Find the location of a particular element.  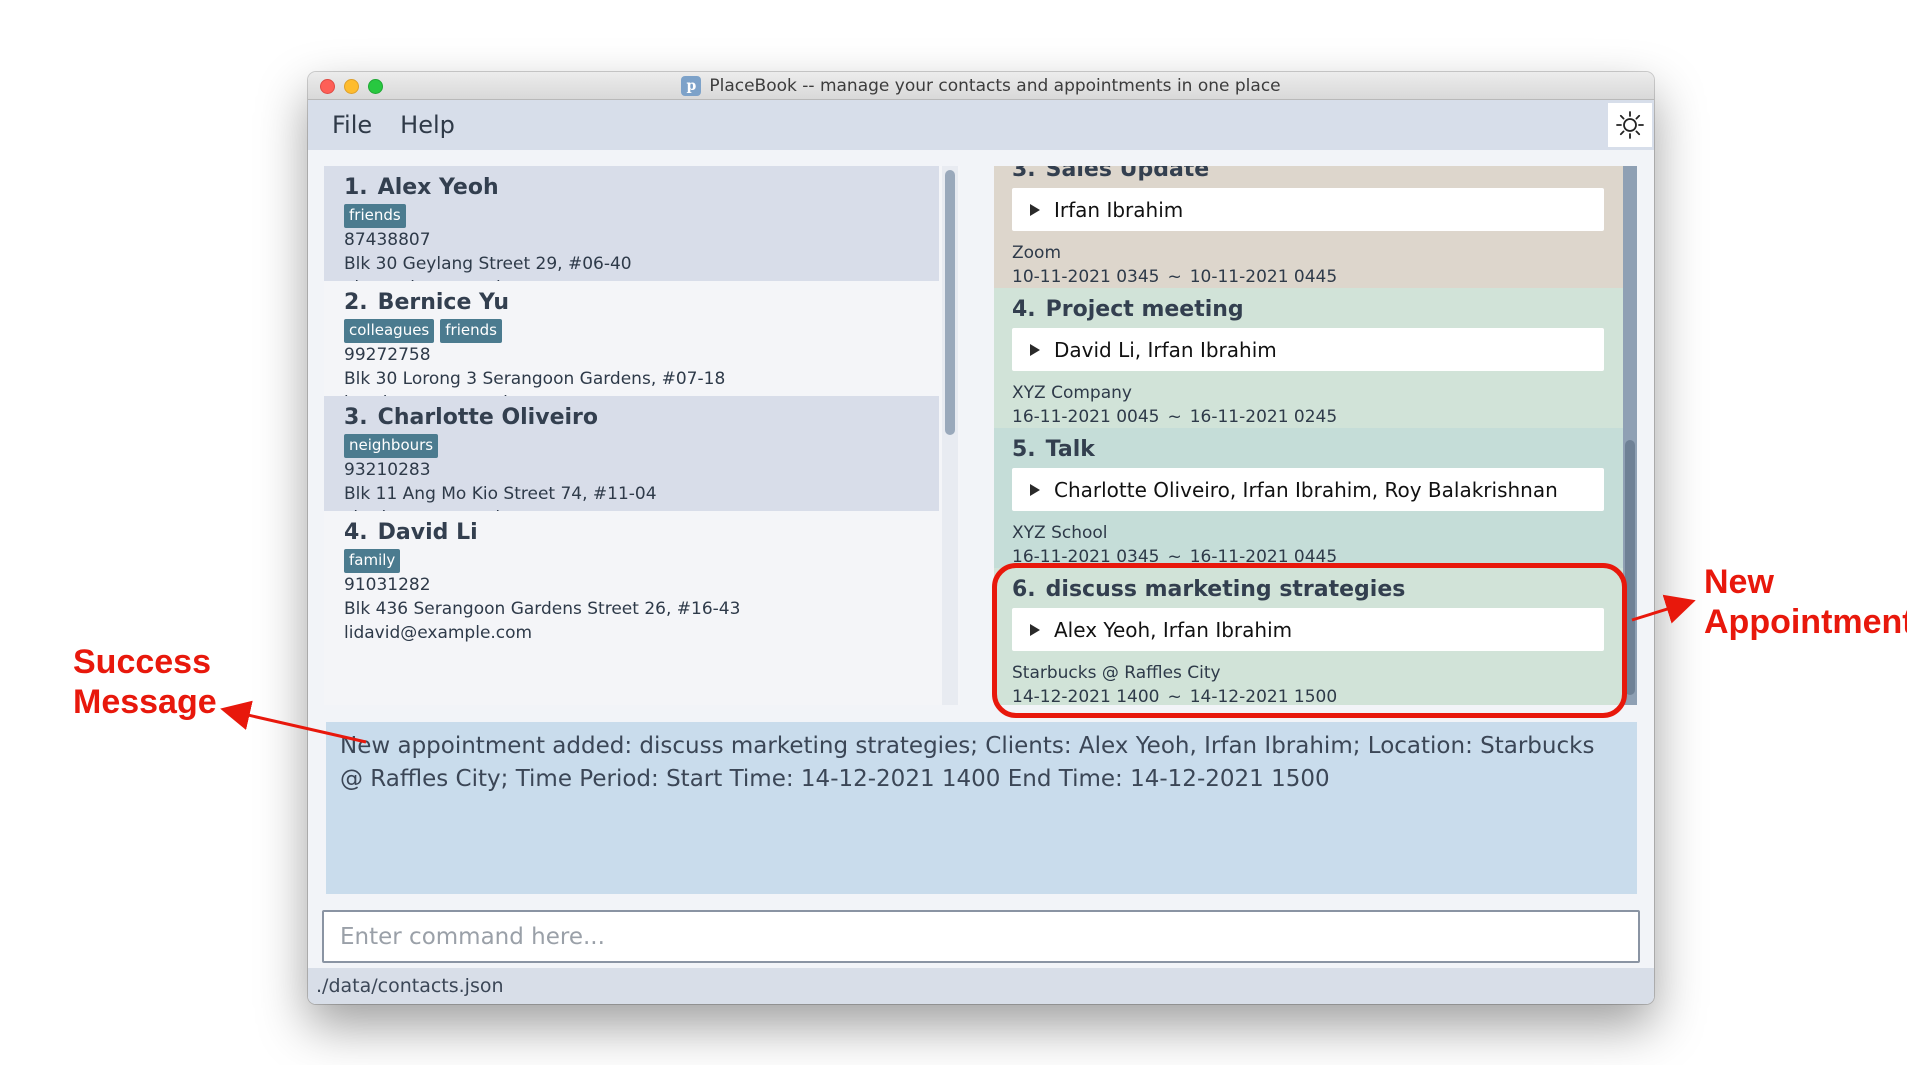

new-appointment-annotation: New Appointment is located at coordinates (1805, 602).